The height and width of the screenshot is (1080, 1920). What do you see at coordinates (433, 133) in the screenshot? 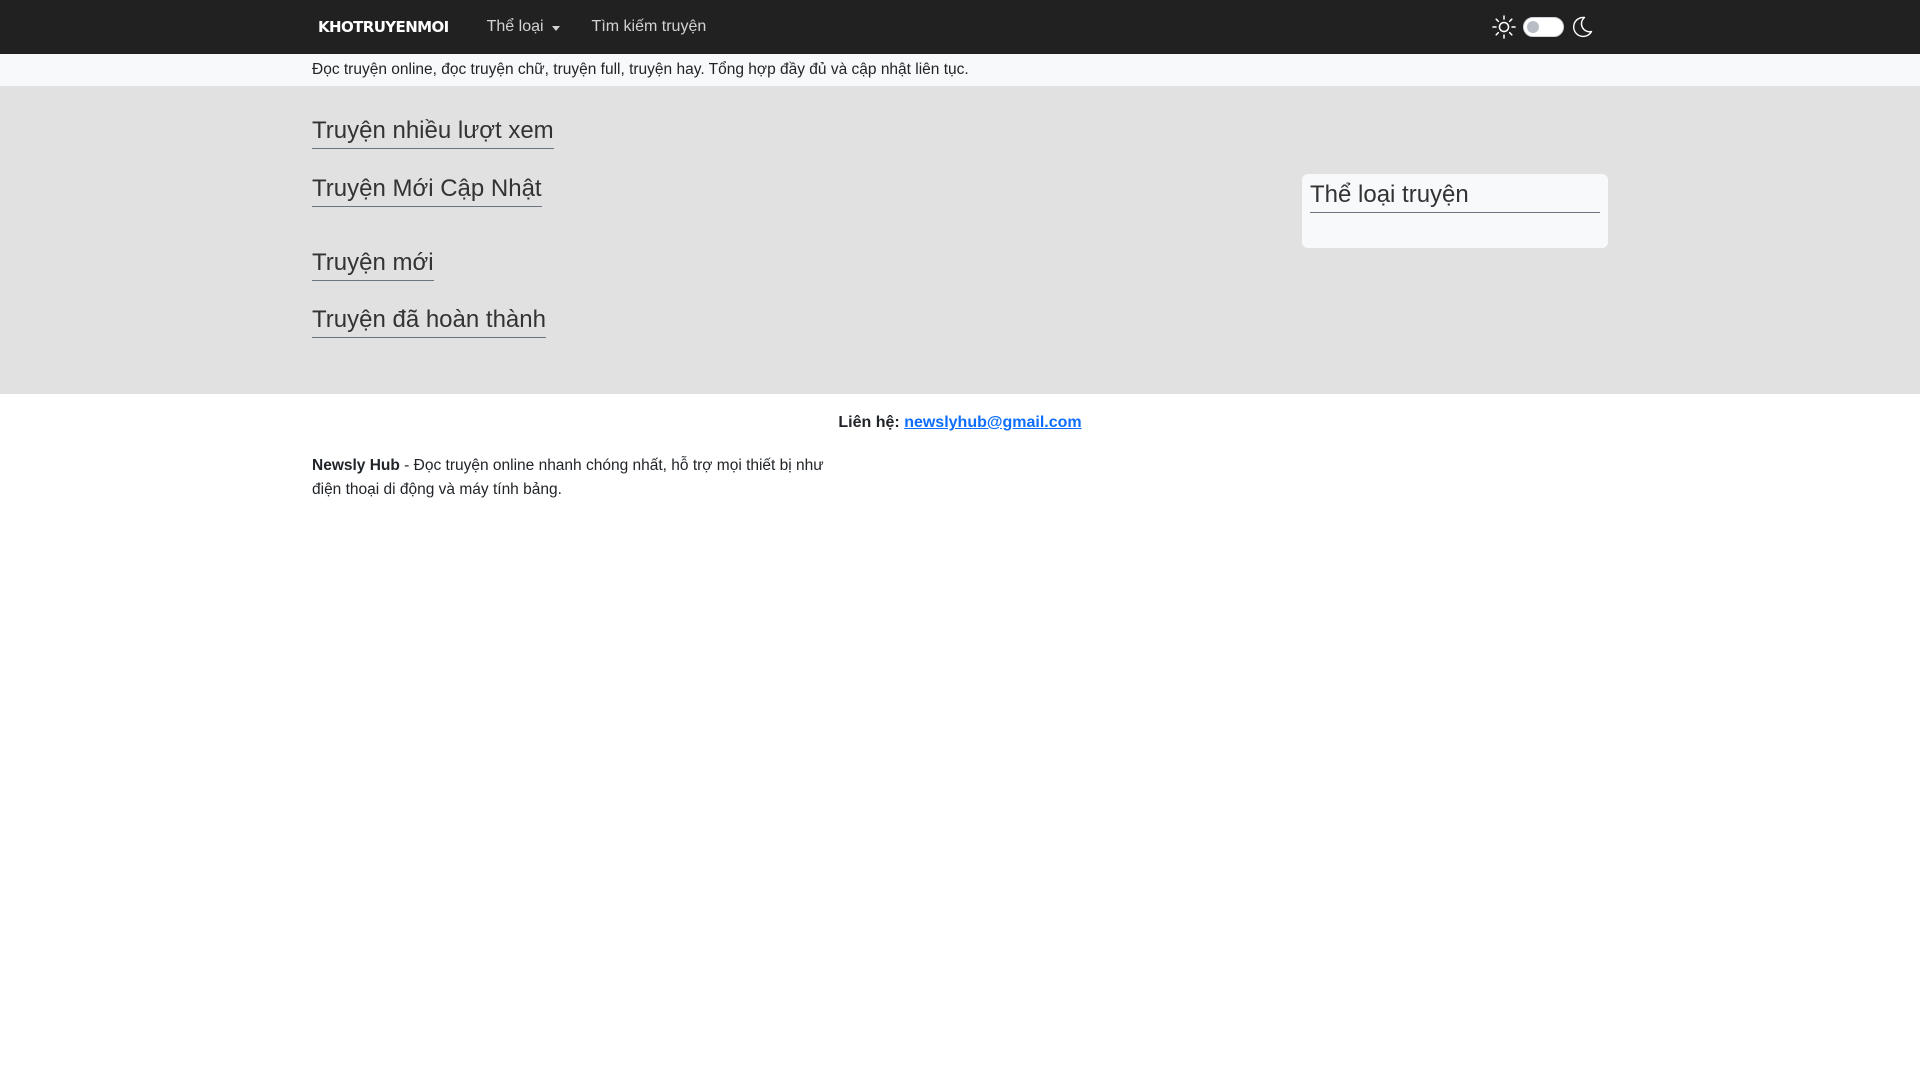
I see `section-title-most-viewed: Truyện nhiều lượt xem` at bounding box center [433, 133].